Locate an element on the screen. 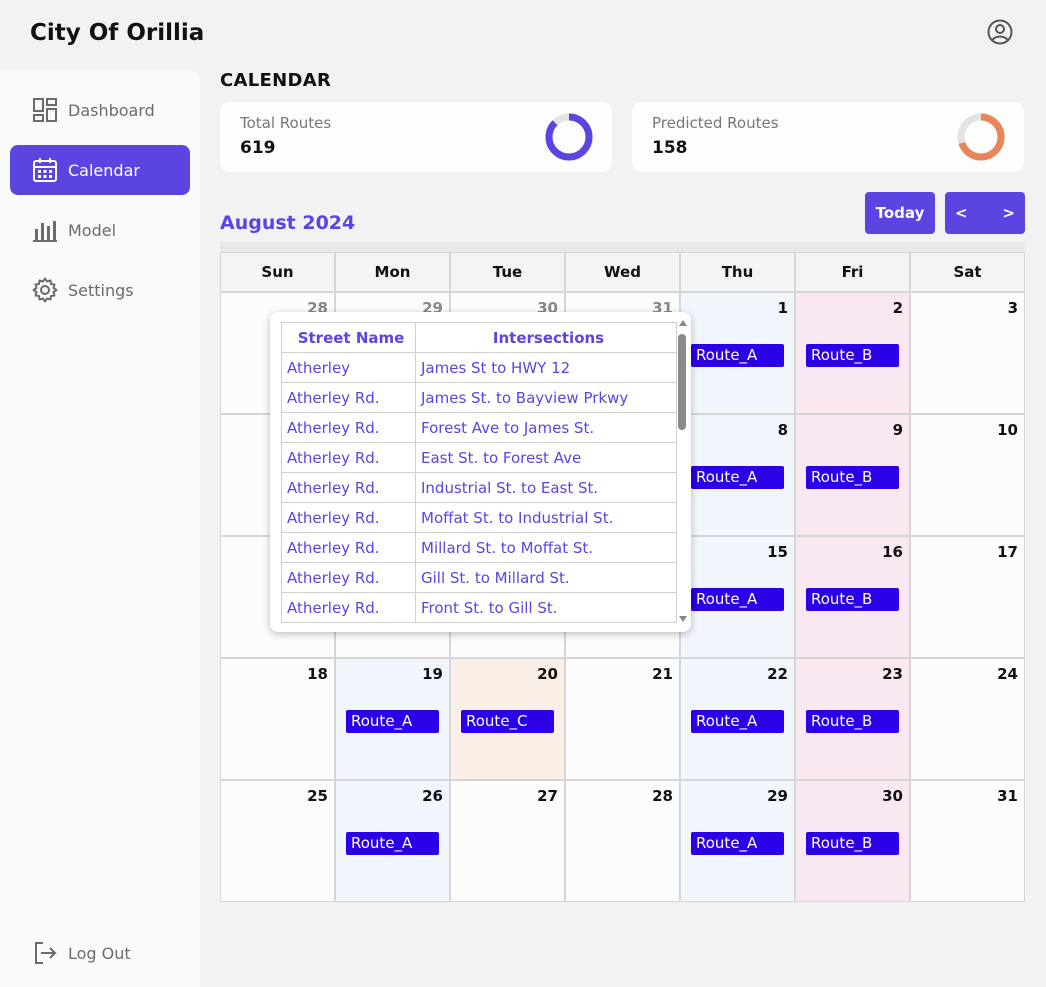 The height and width of the screenshot is (987, 1046). table-row: Atherley Rd. Millard St. to Moffat St. is located at coordinates (479, 547).